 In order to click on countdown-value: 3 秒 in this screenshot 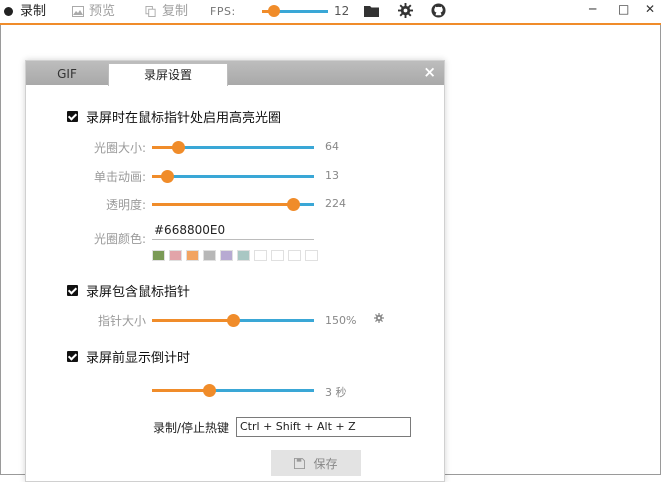, I will do `click(336, 392)`.